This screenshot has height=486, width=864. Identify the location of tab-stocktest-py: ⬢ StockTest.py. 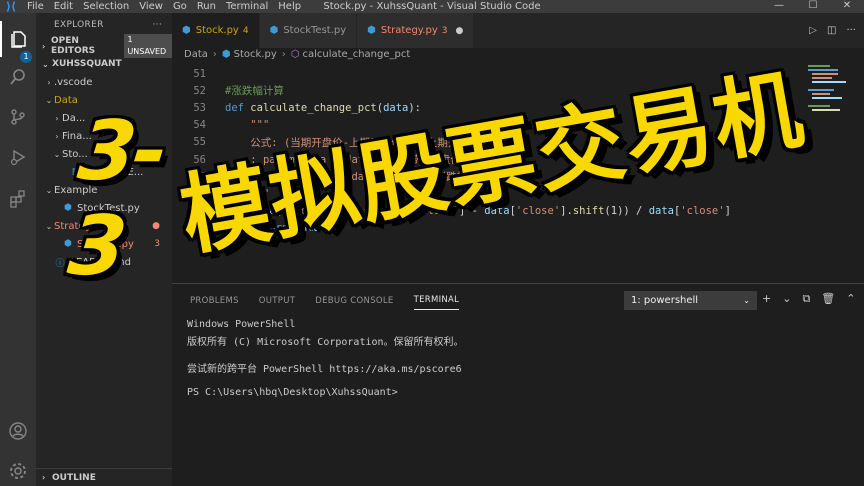
(308, 30).